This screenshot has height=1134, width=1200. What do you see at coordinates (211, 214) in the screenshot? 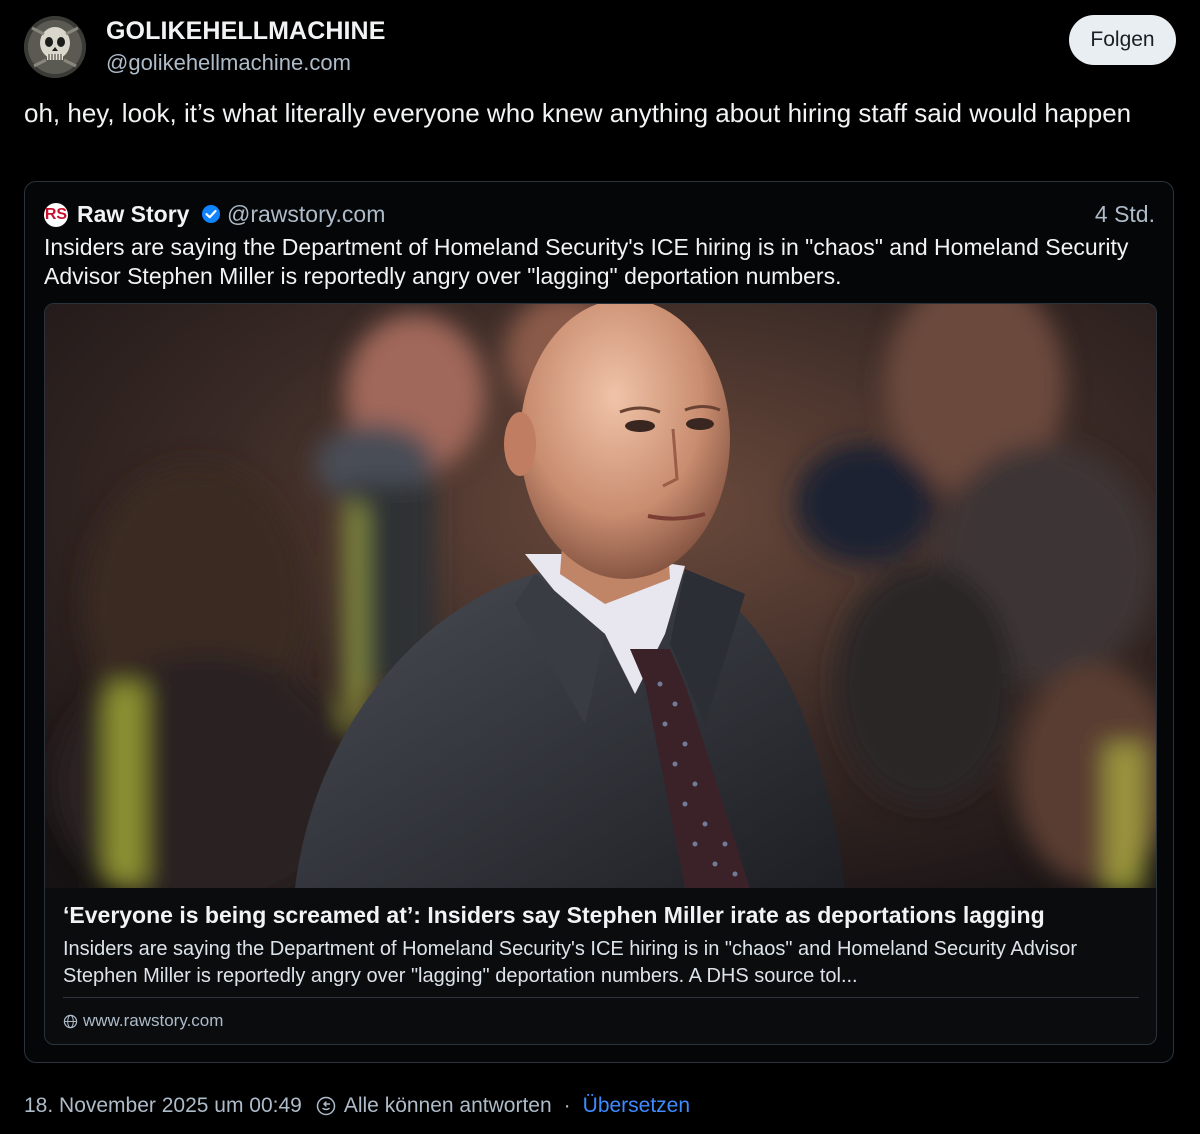
I see `verified-check-icon` at bounding box center [211, 214].